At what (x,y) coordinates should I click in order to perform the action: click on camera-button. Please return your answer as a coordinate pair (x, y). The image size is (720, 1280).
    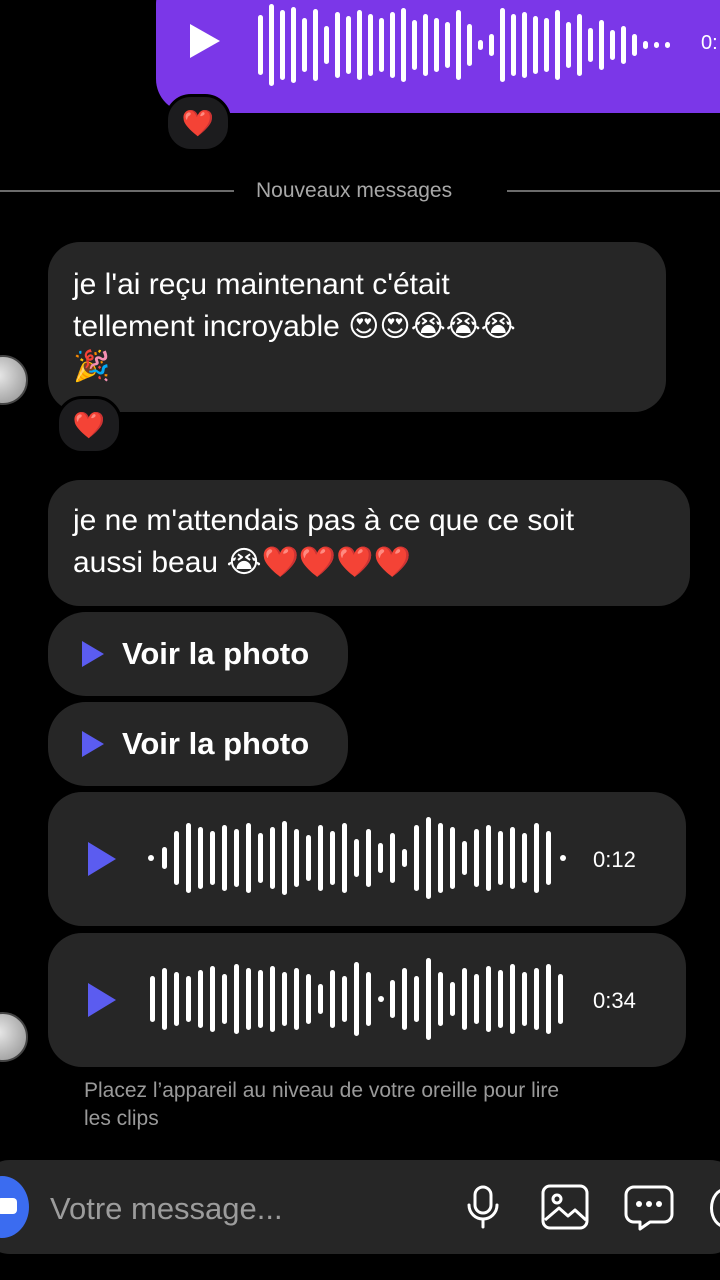
    Looking at the image, I should click on (14, 1207).